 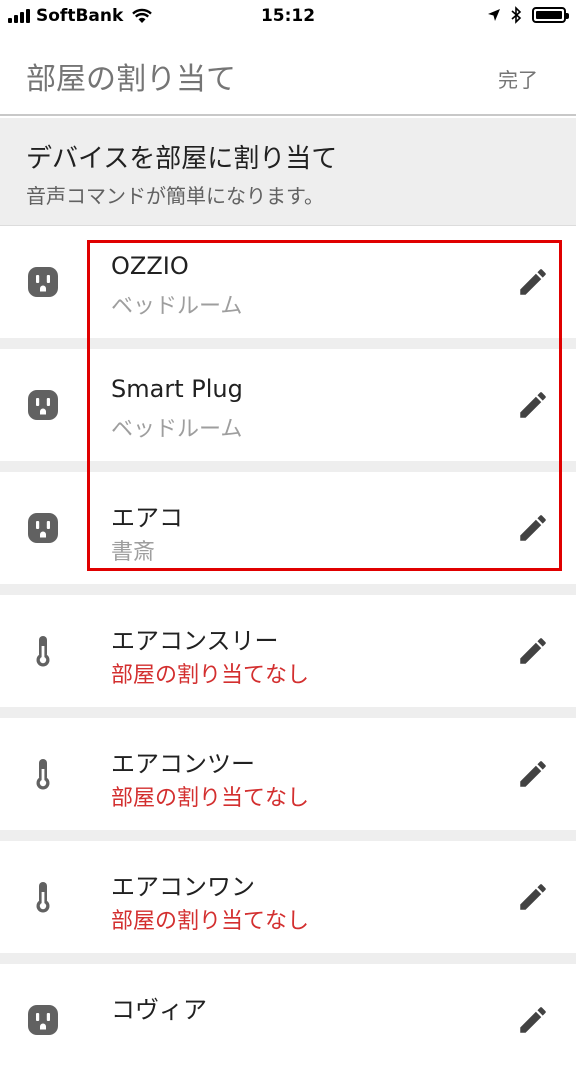 I want to click on device-name: OZZIO, so click(x=150, y=266).